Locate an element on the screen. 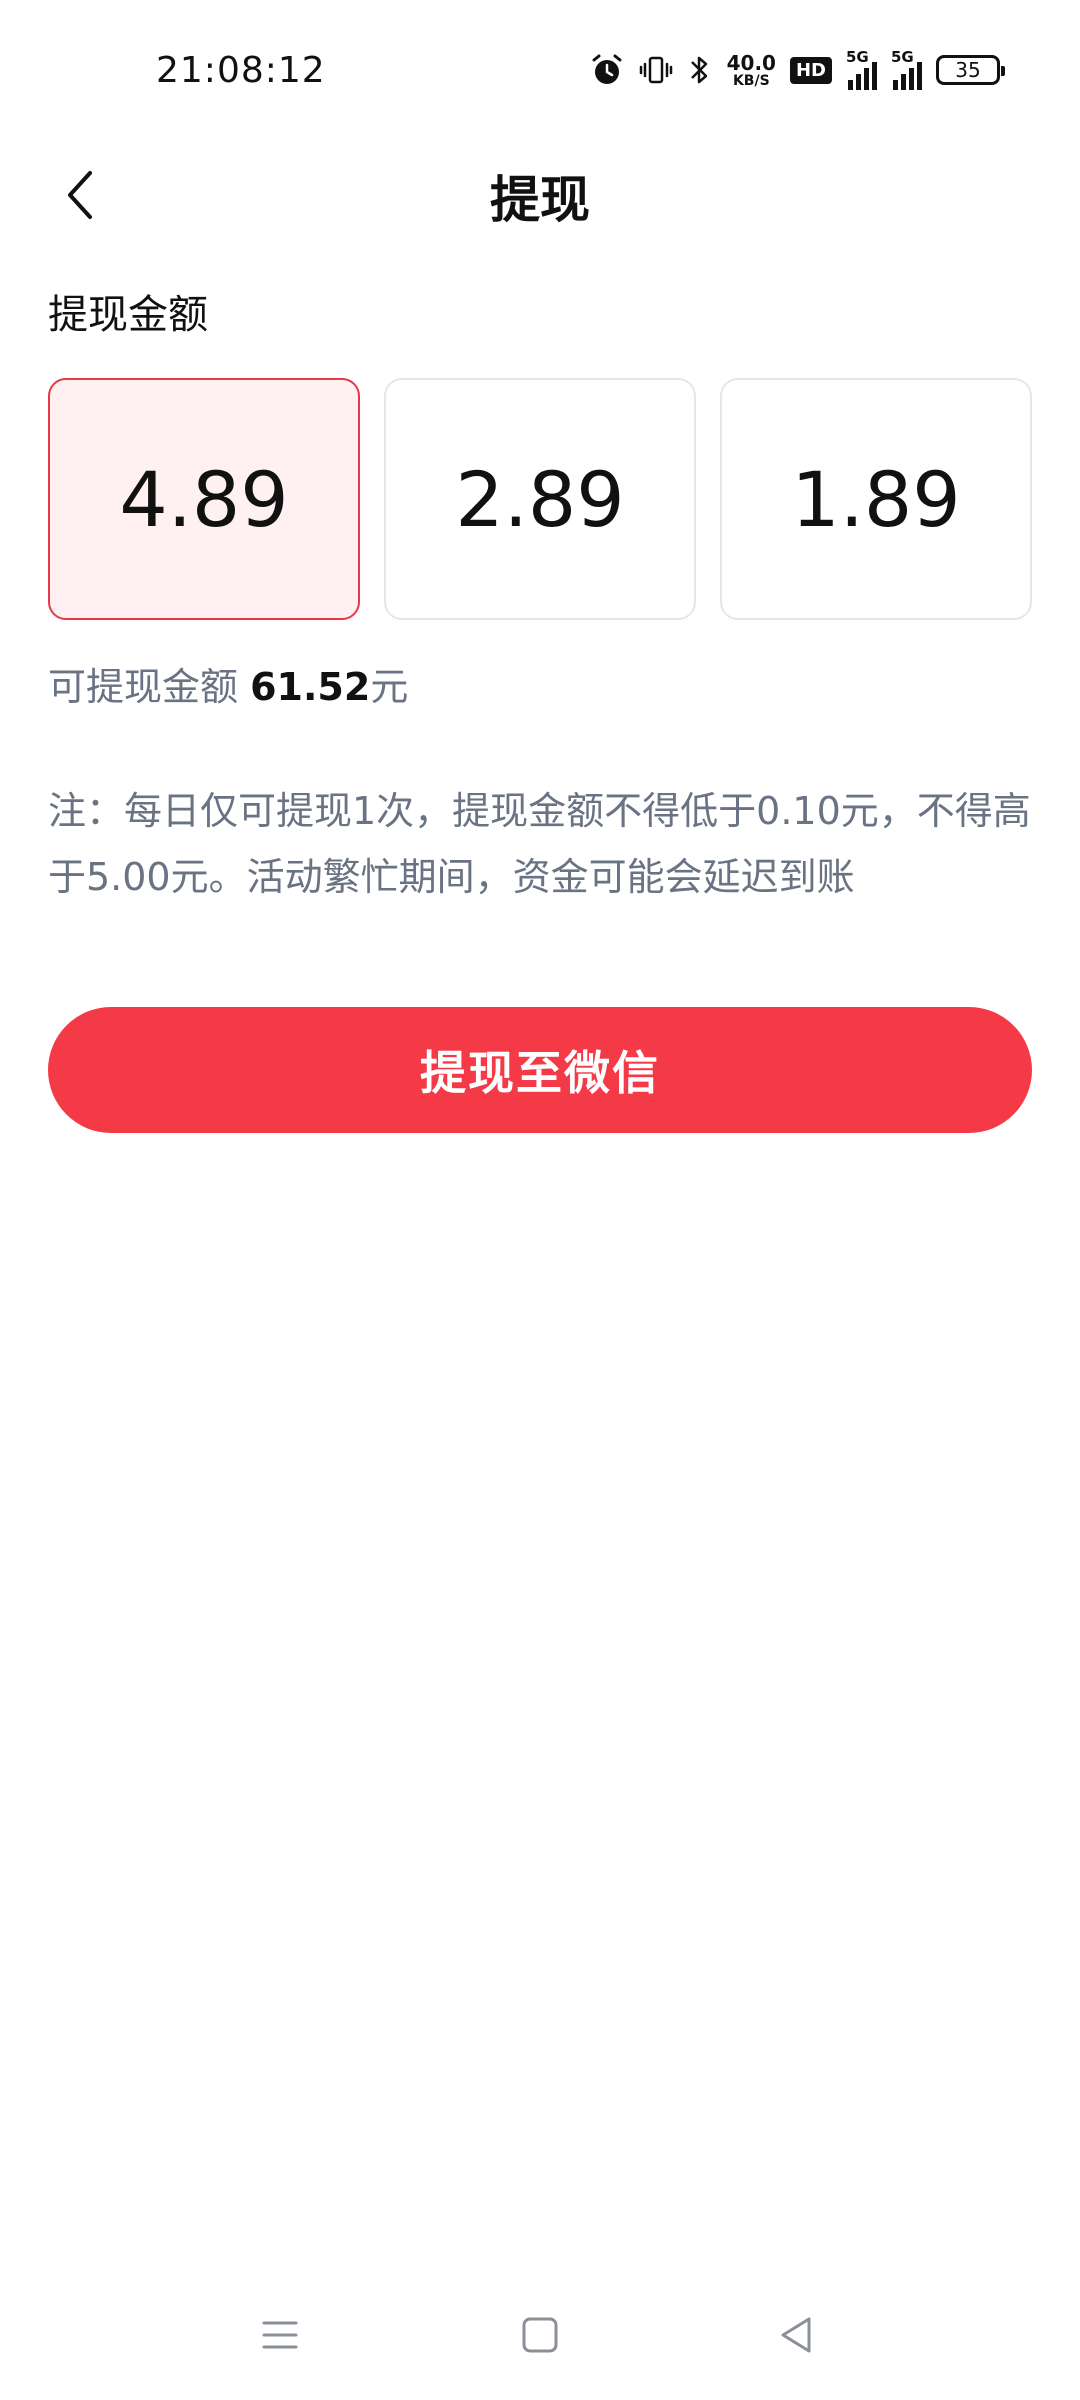 This screenshot has width=1080, height=2400. status-icons: 40.0 KB/S HD 5G 5G 35 is located at coordinates (797, 70).